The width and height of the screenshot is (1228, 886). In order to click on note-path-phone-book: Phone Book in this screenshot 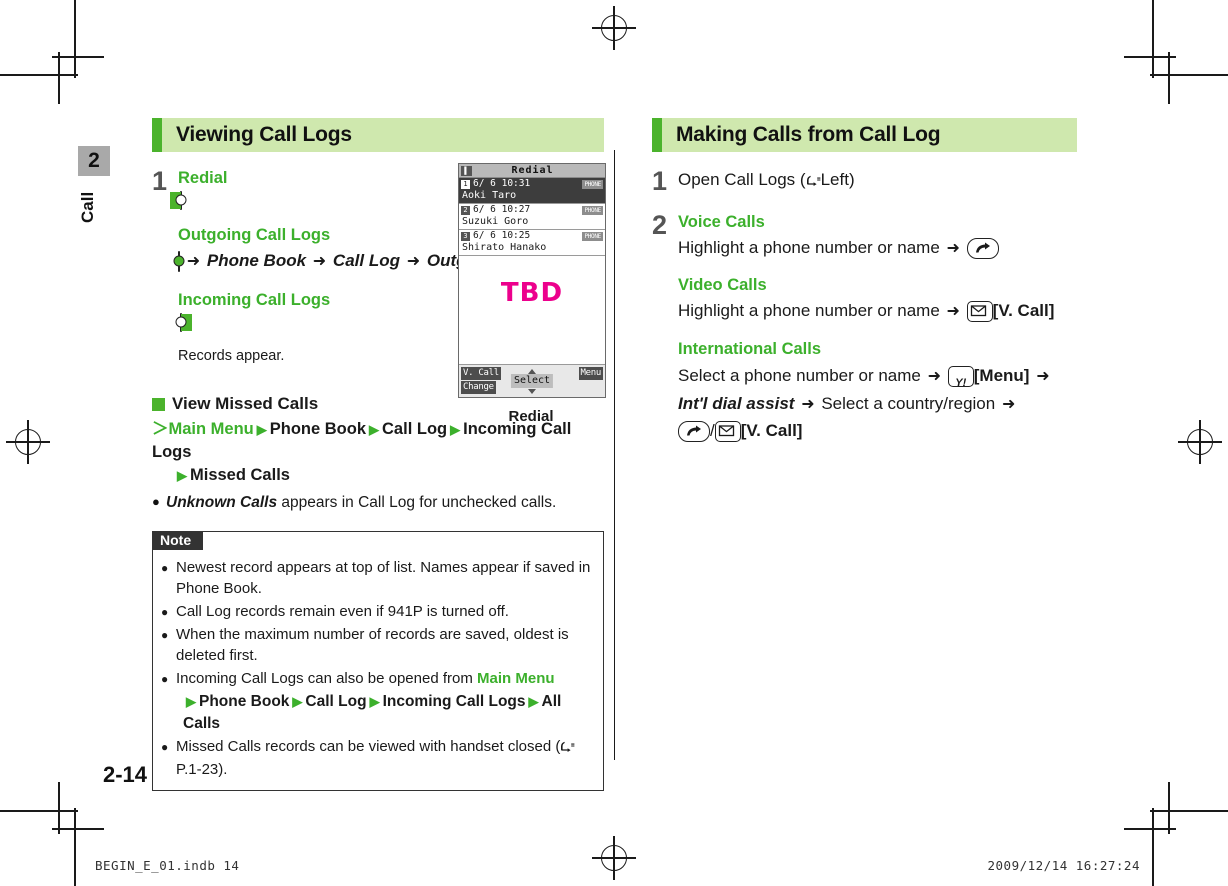, I will do `click(244, 701)`.